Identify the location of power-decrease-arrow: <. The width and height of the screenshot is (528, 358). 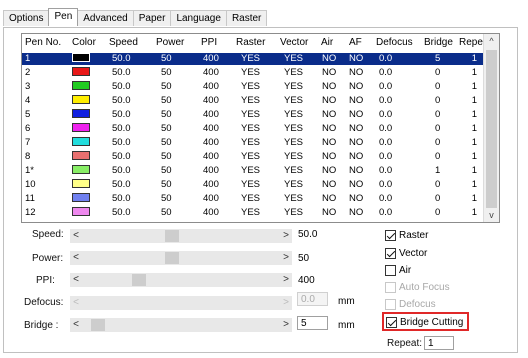
(76, 258).